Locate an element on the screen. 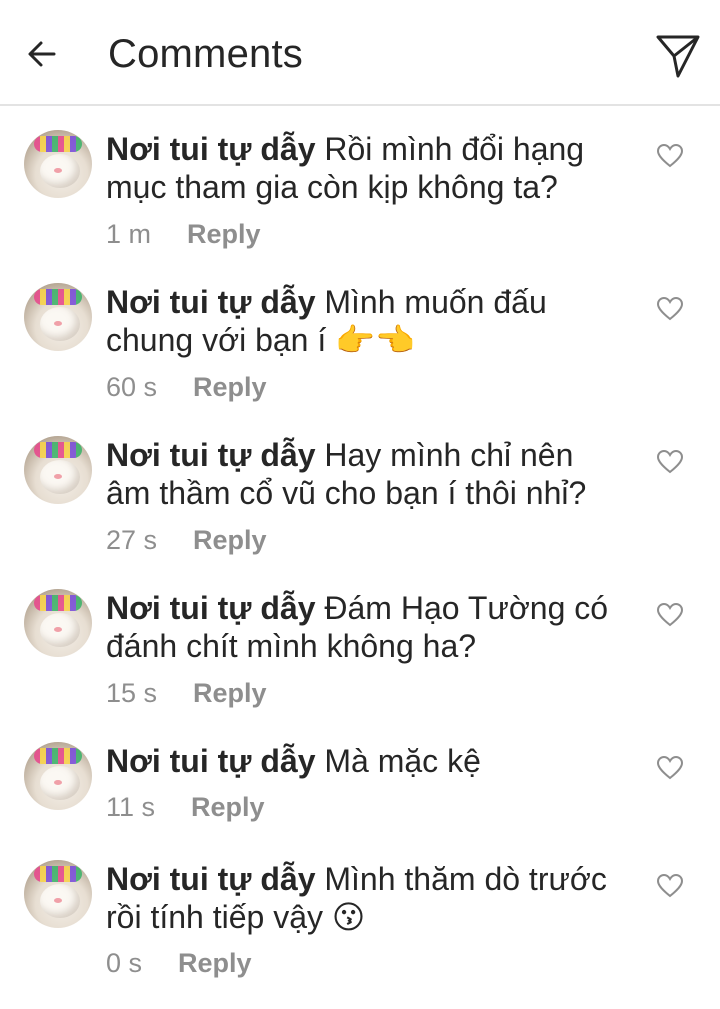 The height and width of the screenshot is (1009, 720). comment-body: âm thầm cổ vũ cho bạn í thôi nhỉ? is located at coordinates (346, 493).